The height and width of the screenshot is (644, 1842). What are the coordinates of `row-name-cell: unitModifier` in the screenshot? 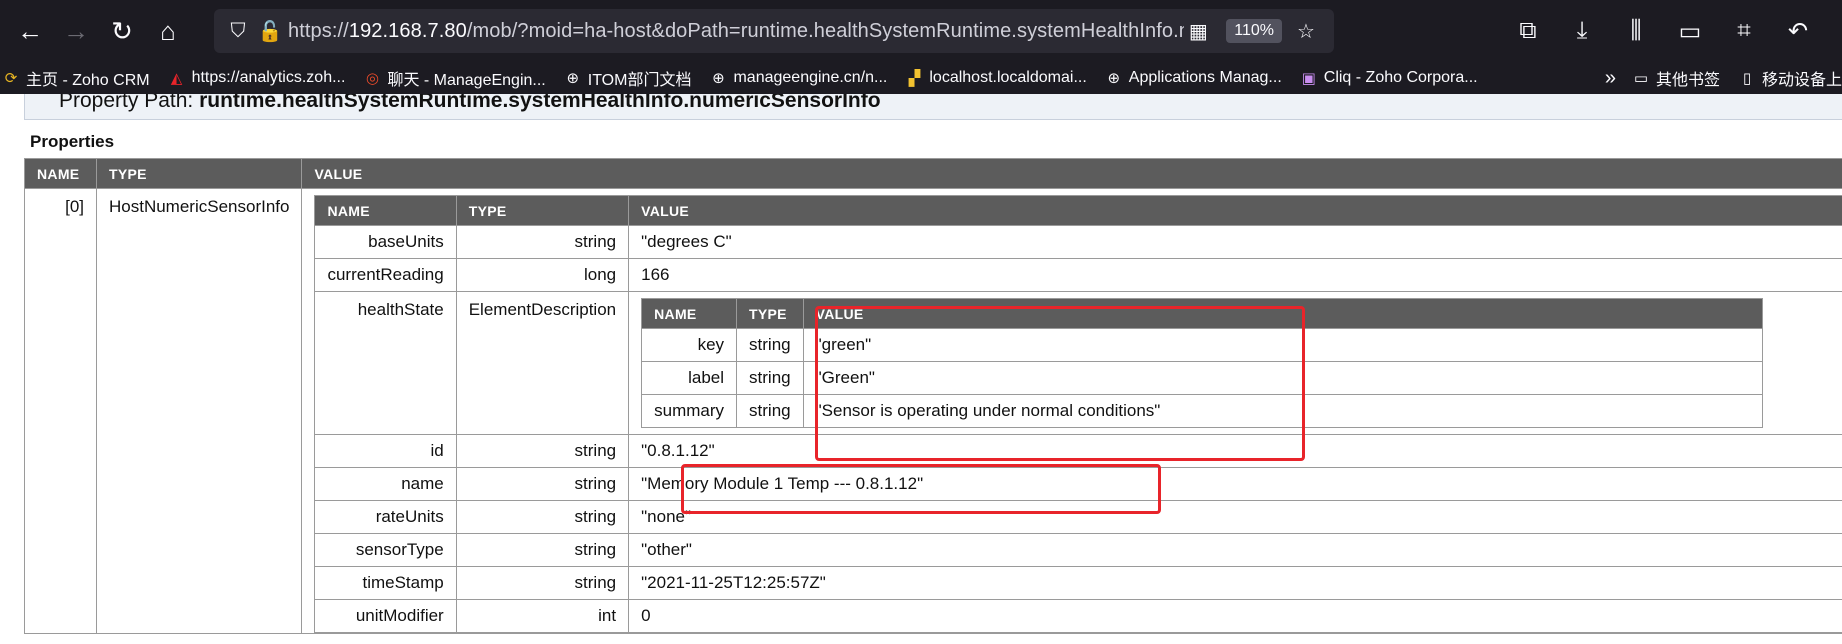 It's located at (385, 616).